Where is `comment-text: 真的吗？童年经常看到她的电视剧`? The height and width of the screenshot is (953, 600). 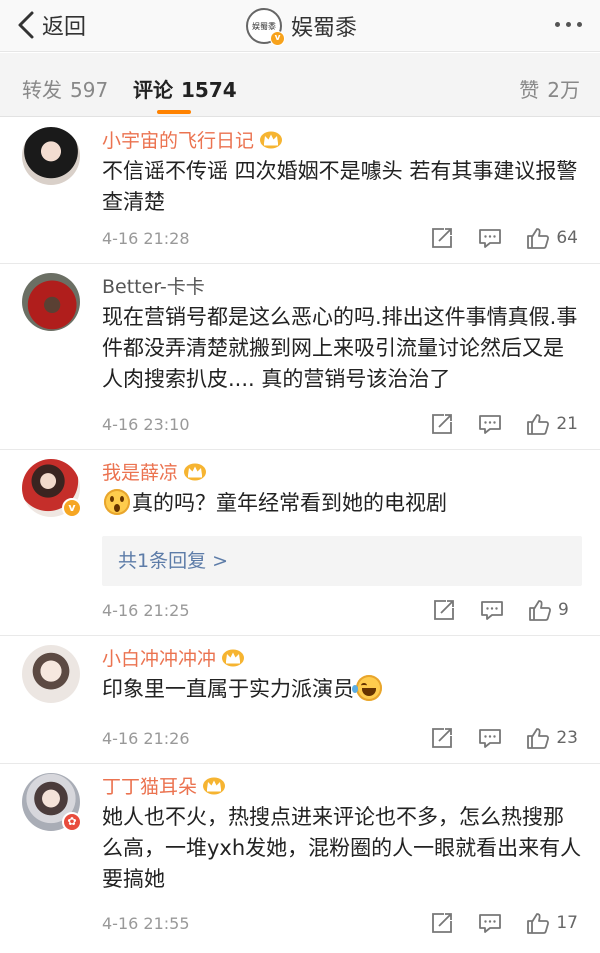 comment-text: 真的吗？童年经常看到她的电视剧 is located at coordinates (289, 503).